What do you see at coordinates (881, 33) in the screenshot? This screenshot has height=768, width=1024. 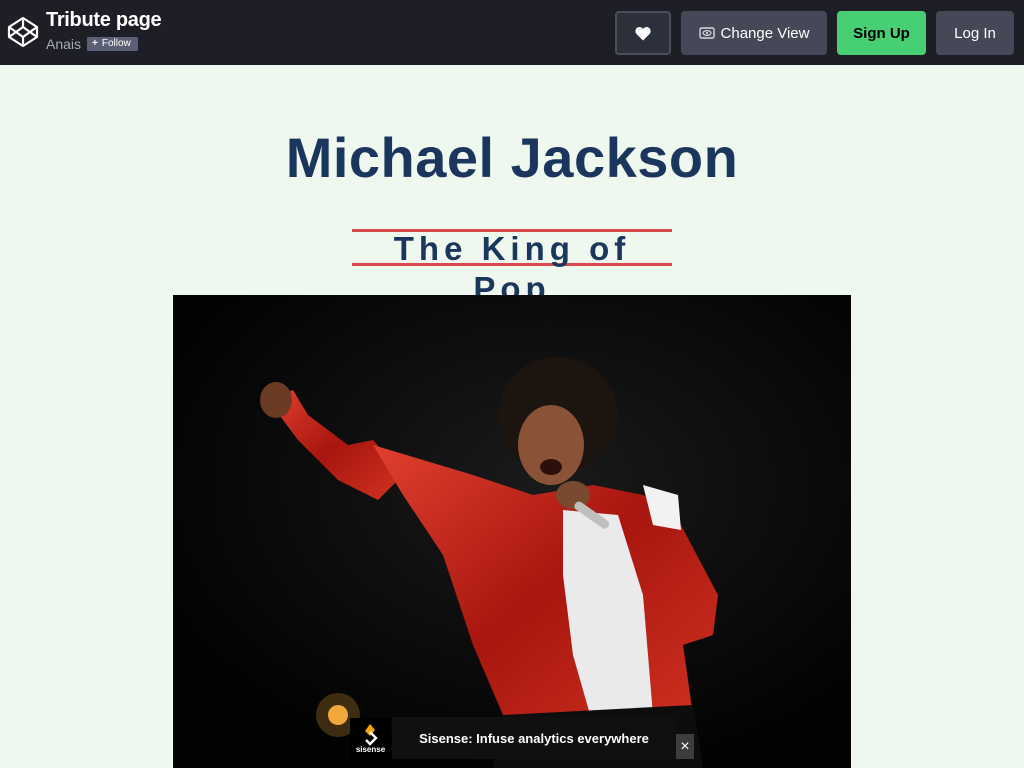 I see `sign-up-button: Sign Up` at bounding box center [881, 33].